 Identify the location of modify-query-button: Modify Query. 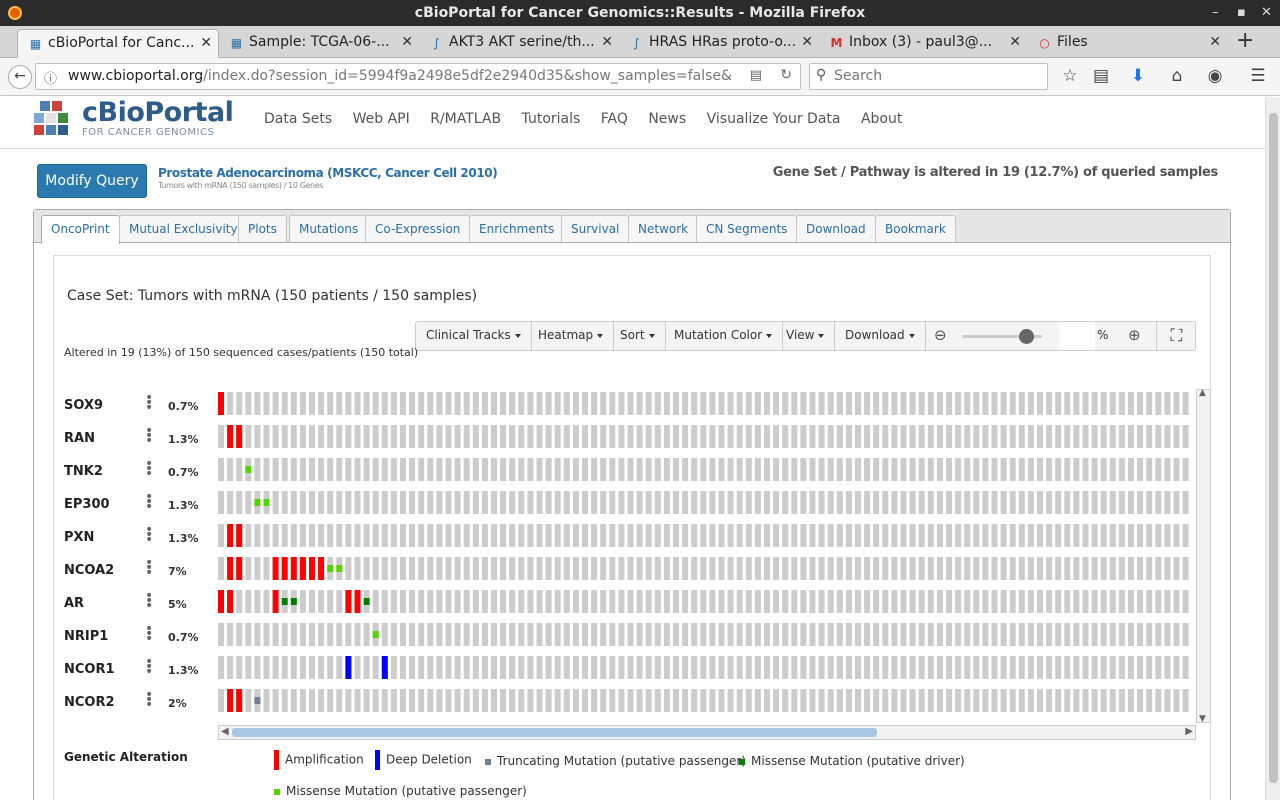
(92, 181).